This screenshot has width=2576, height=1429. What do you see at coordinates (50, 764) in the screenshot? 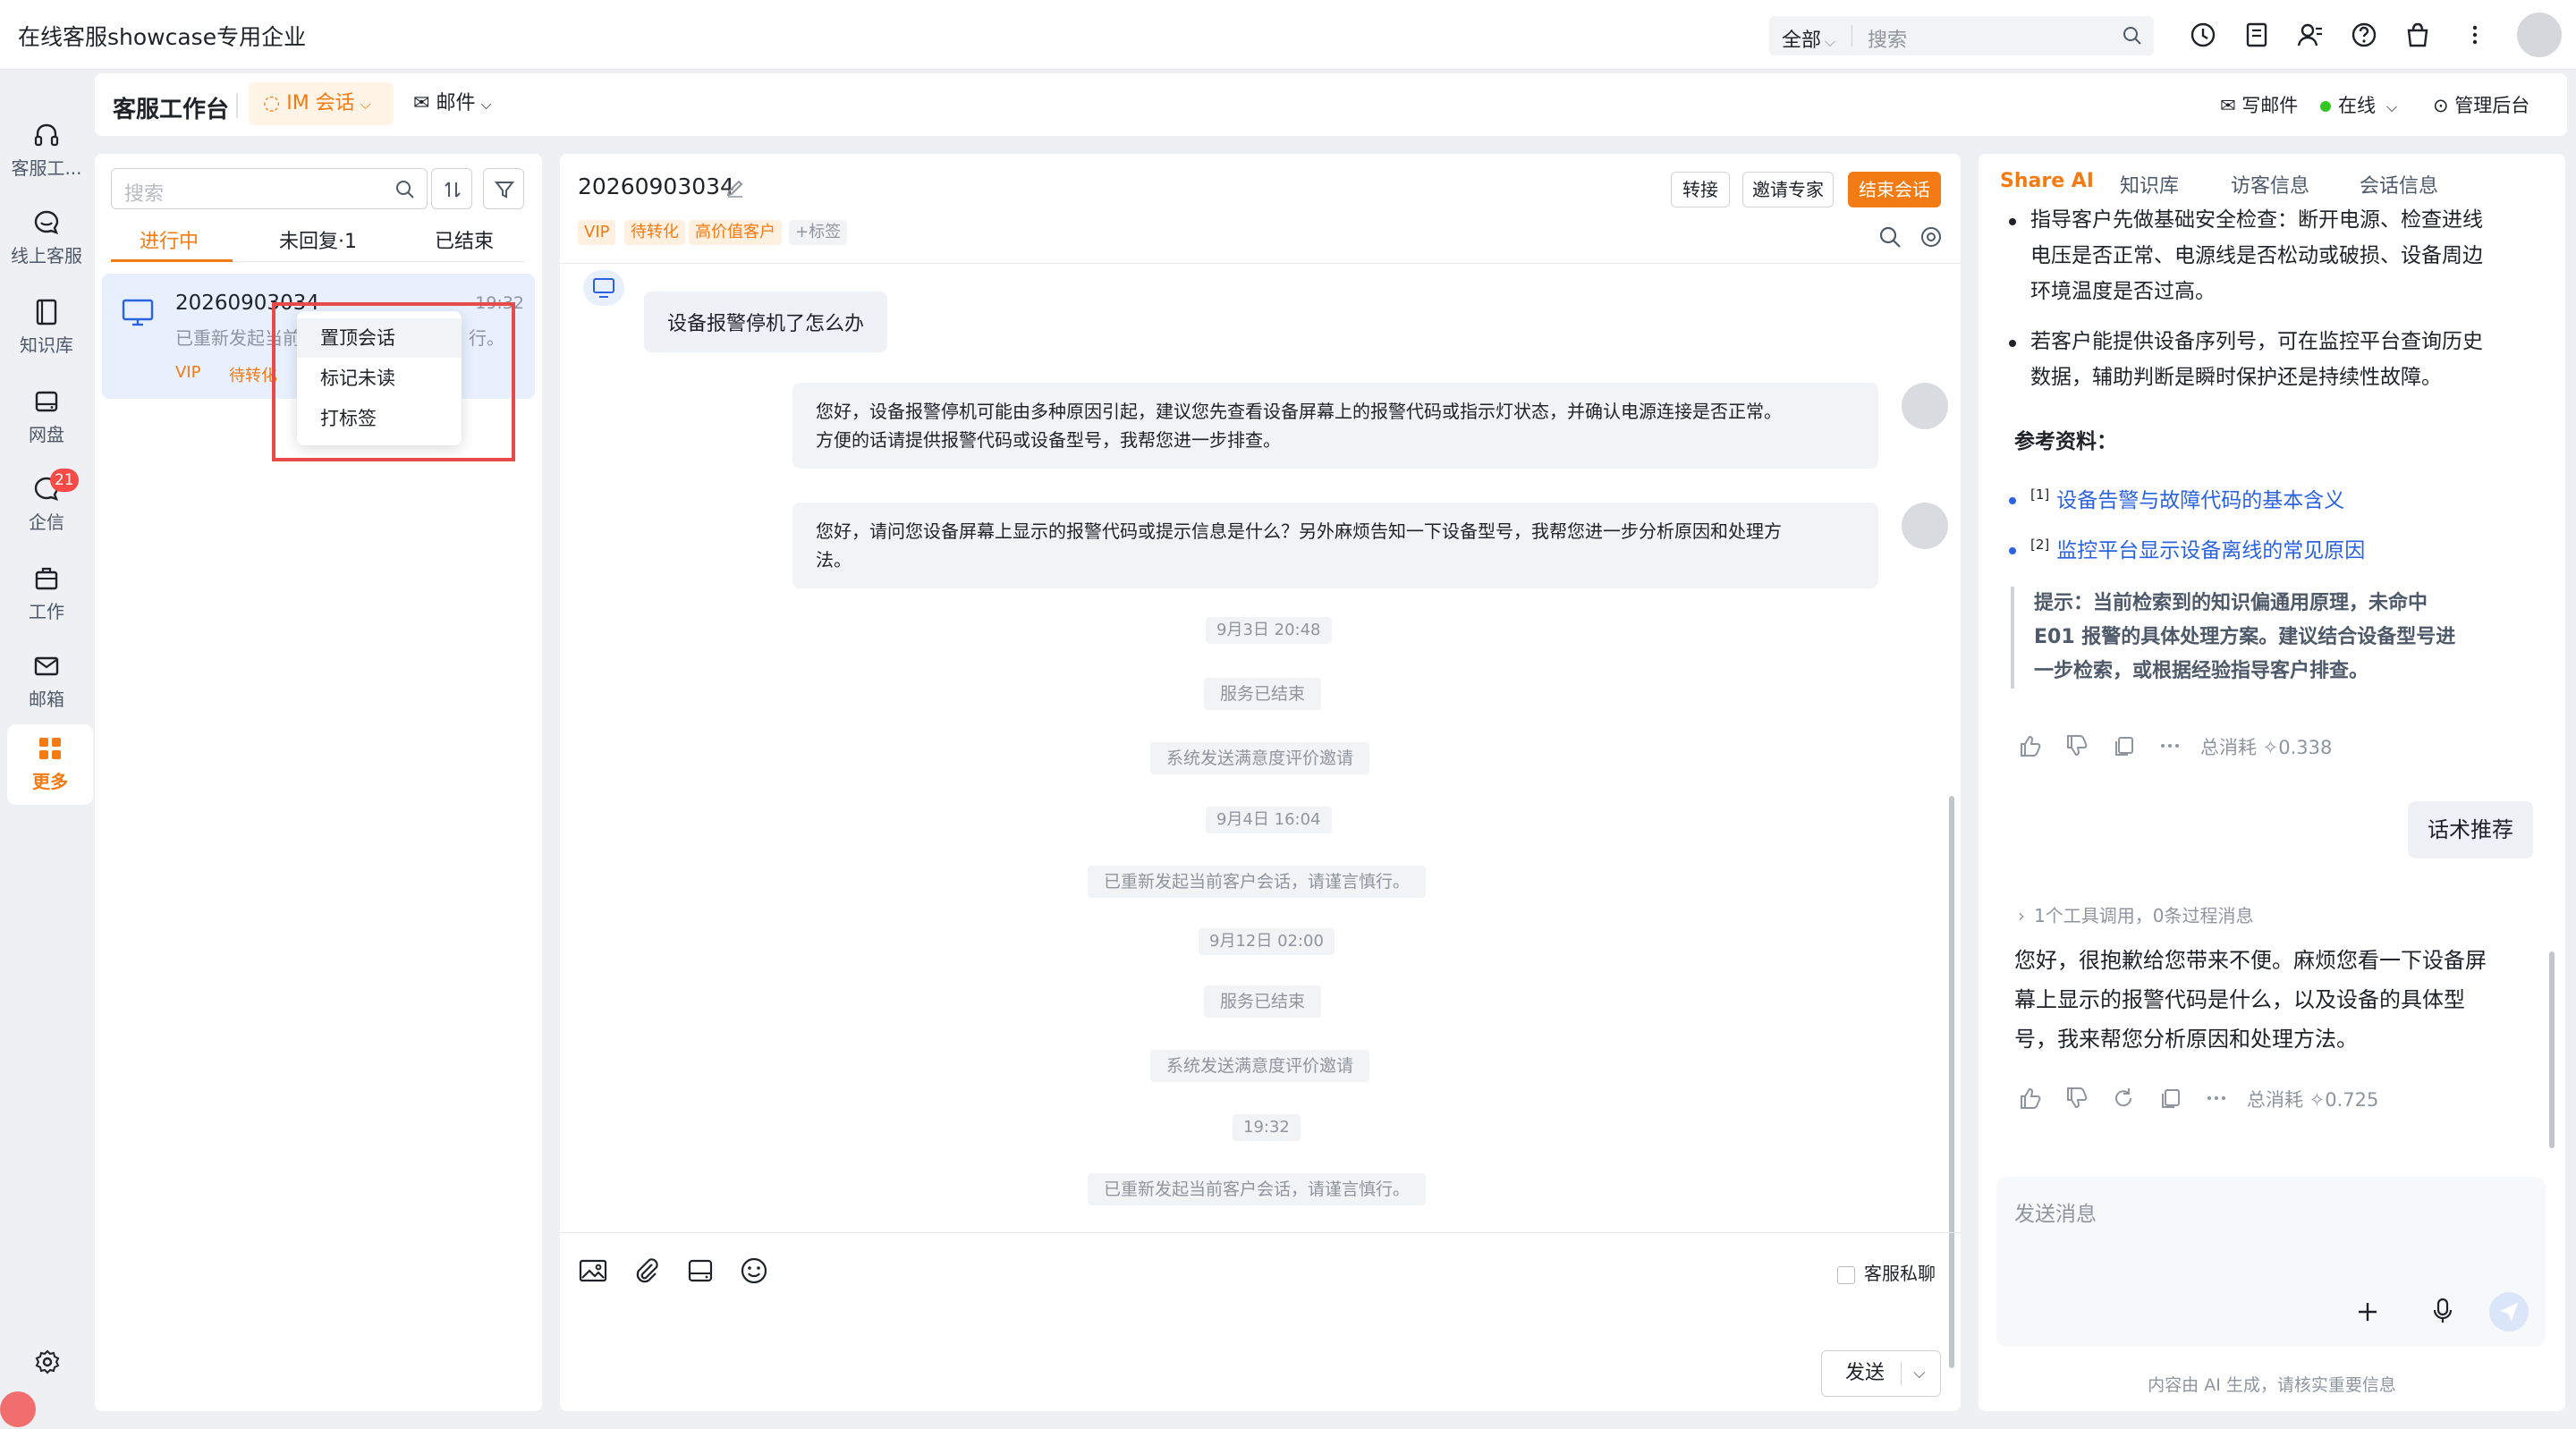
I see `nav-item-more: 更多` at bounding box center [50, 764].